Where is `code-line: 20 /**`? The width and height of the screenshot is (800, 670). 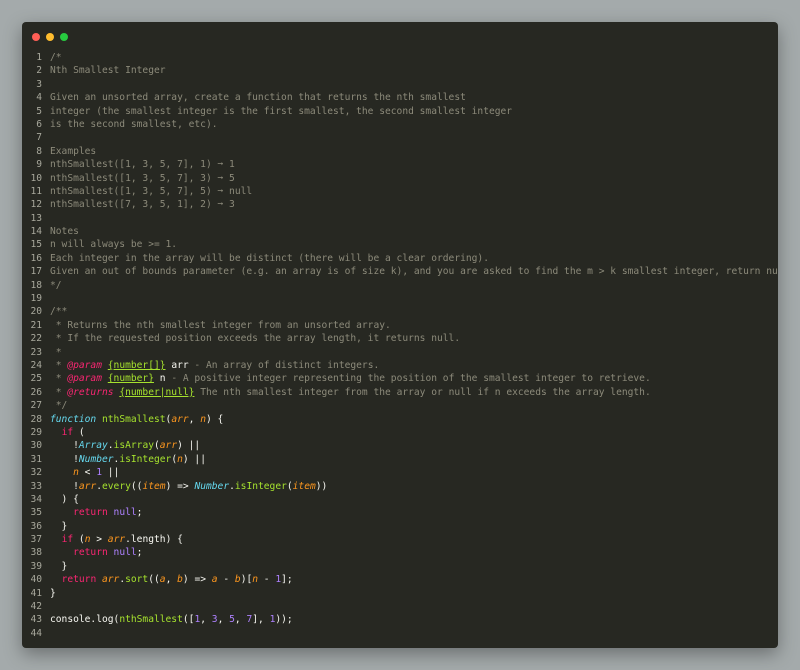
code-line: 20 /** is located at coordinates (400, 311).